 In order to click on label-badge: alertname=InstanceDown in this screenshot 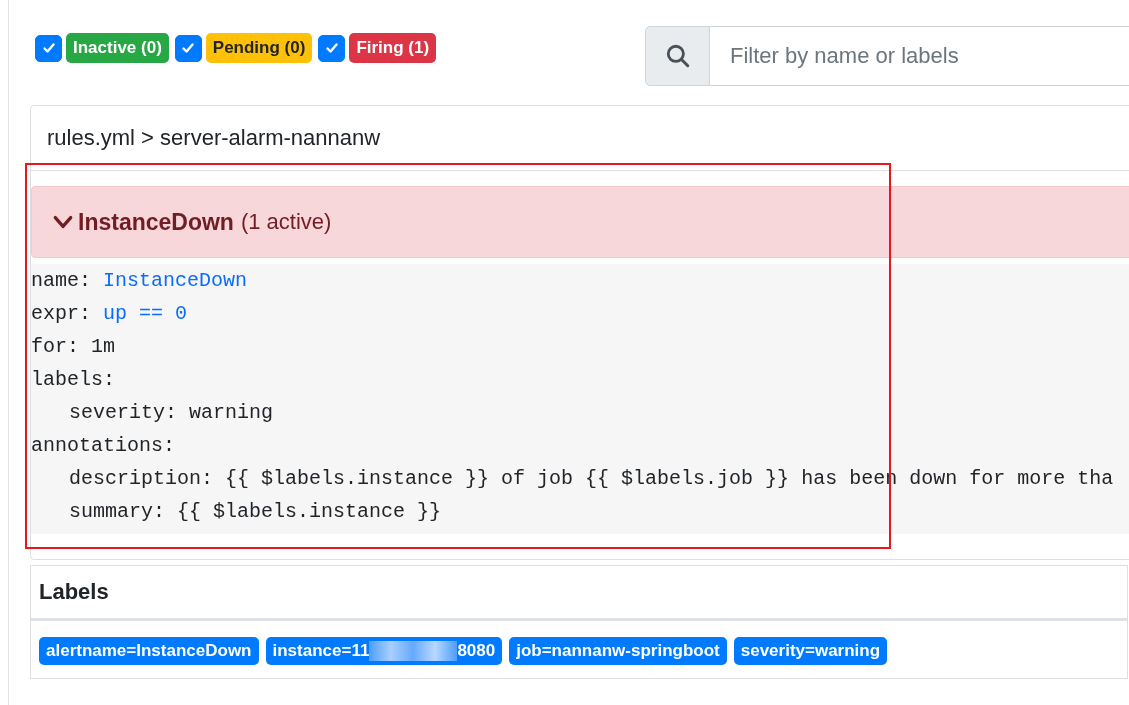, I will do `click(149, 651)`.